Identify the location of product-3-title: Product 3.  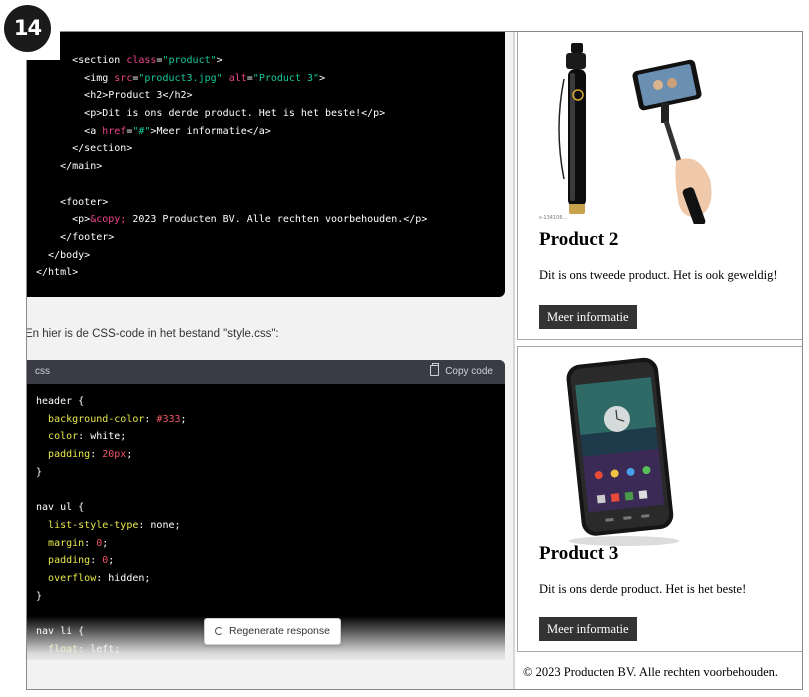
(579, 553).